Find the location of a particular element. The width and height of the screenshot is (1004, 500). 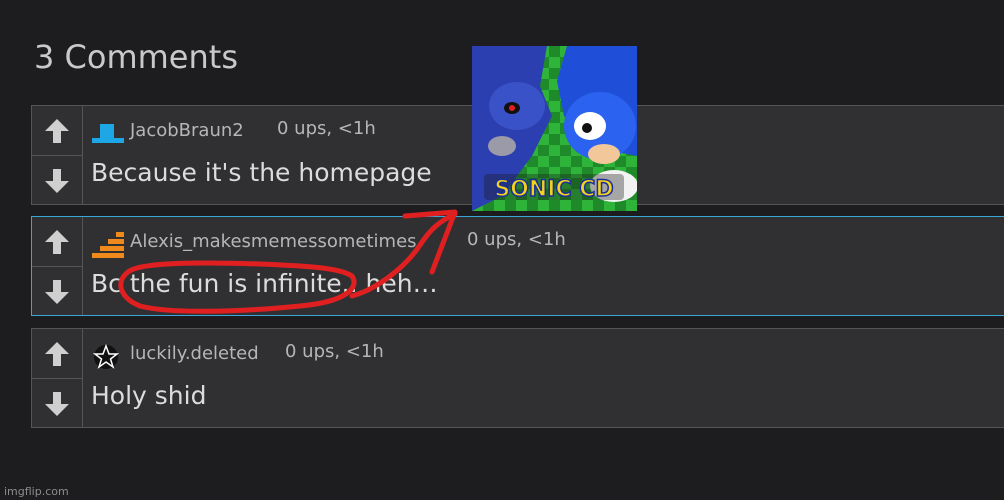

comment-username: JacobBraun2 is located at coordinates (187, 130).